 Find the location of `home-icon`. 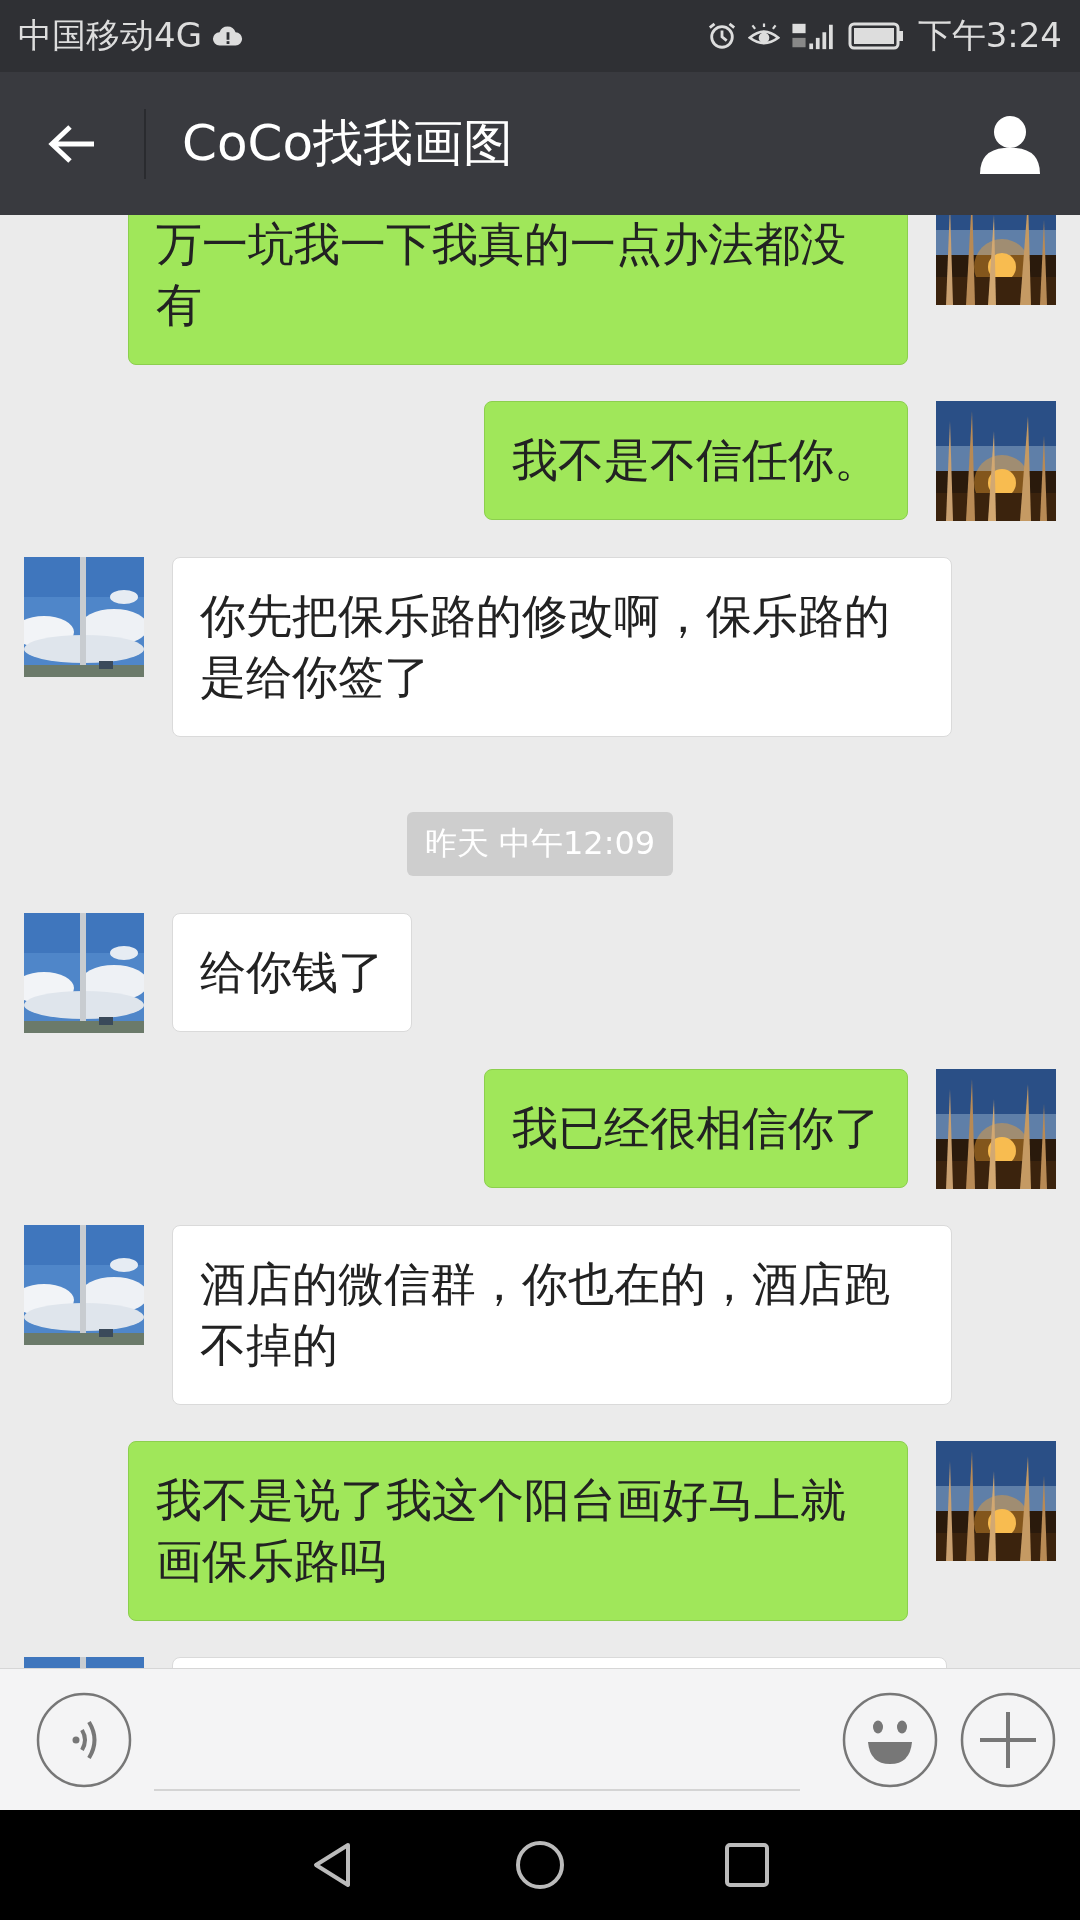

home-icon is located at coordinates (540, 1865).